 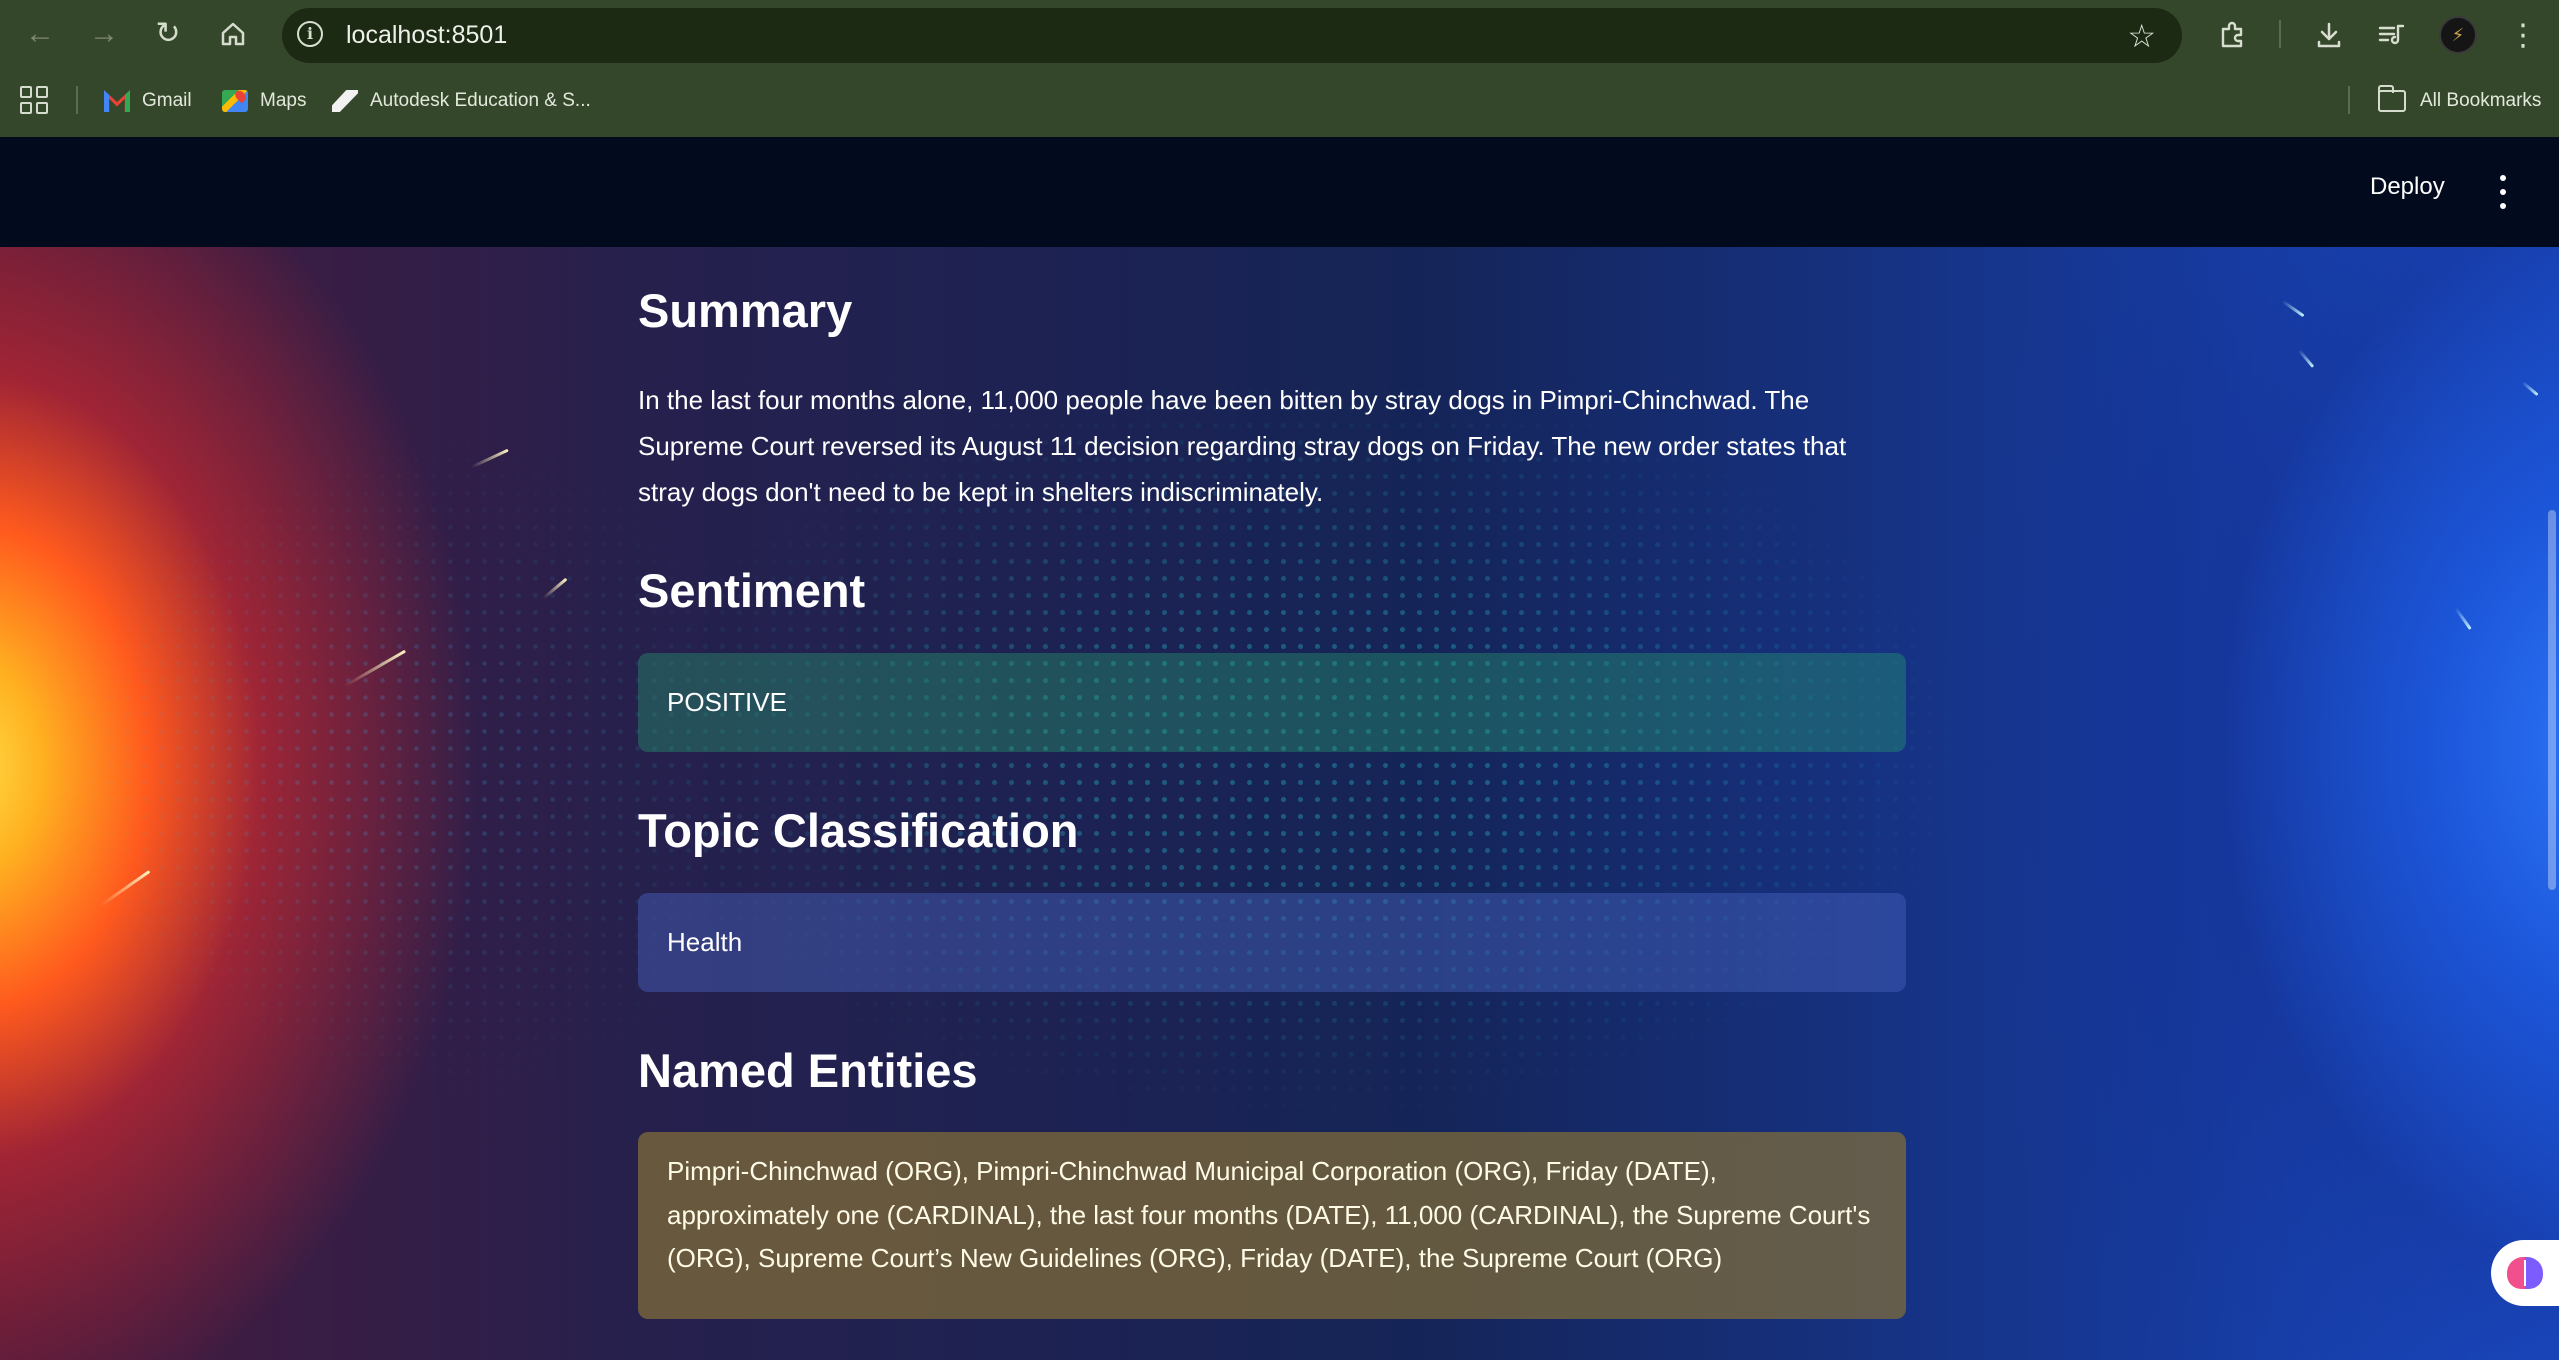 I want to click on sentiment-result-box: POSITIVE, so click(x=1272, y=702).